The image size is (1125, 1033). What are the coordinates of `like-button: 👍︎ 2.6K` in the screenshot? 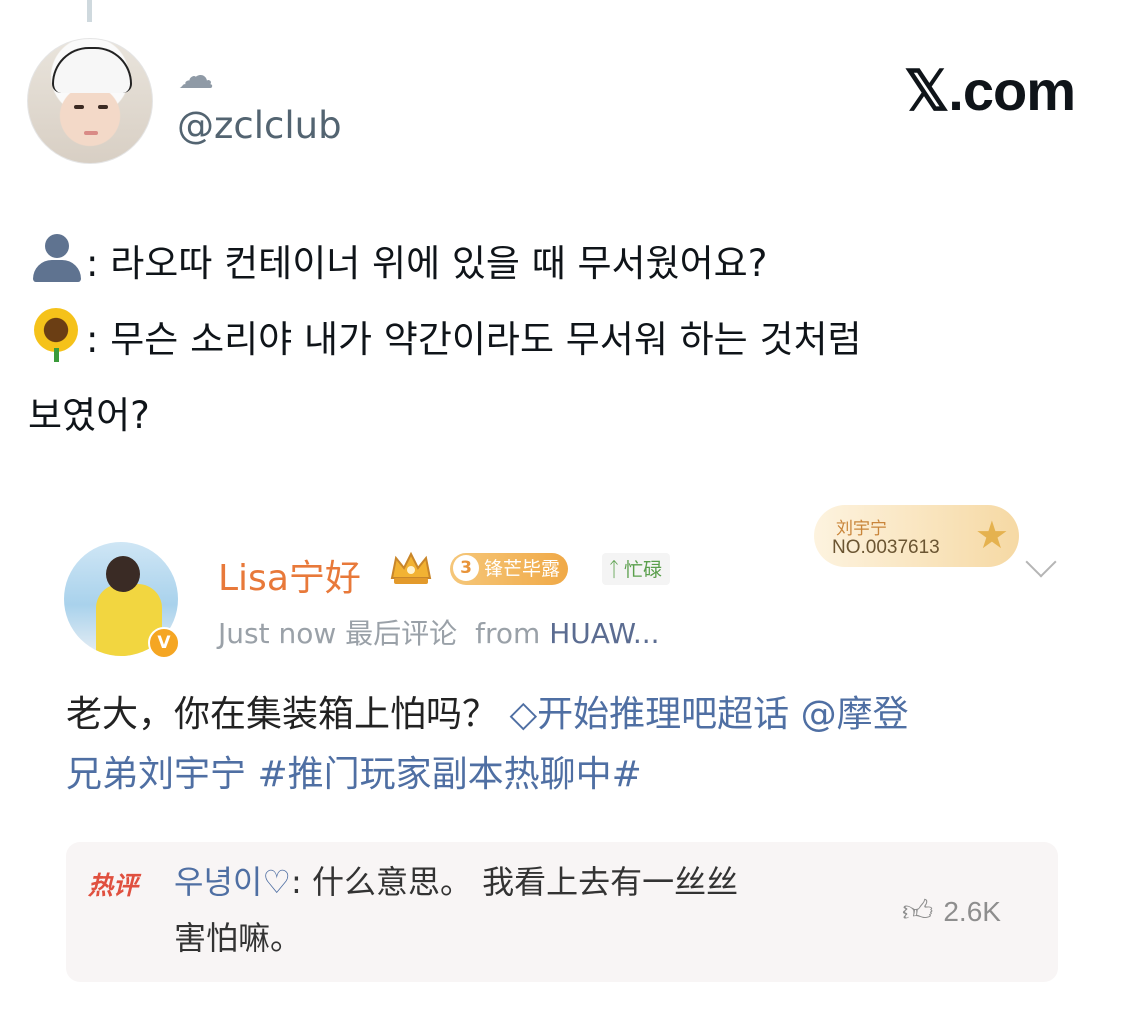 It's located at (951, 912).